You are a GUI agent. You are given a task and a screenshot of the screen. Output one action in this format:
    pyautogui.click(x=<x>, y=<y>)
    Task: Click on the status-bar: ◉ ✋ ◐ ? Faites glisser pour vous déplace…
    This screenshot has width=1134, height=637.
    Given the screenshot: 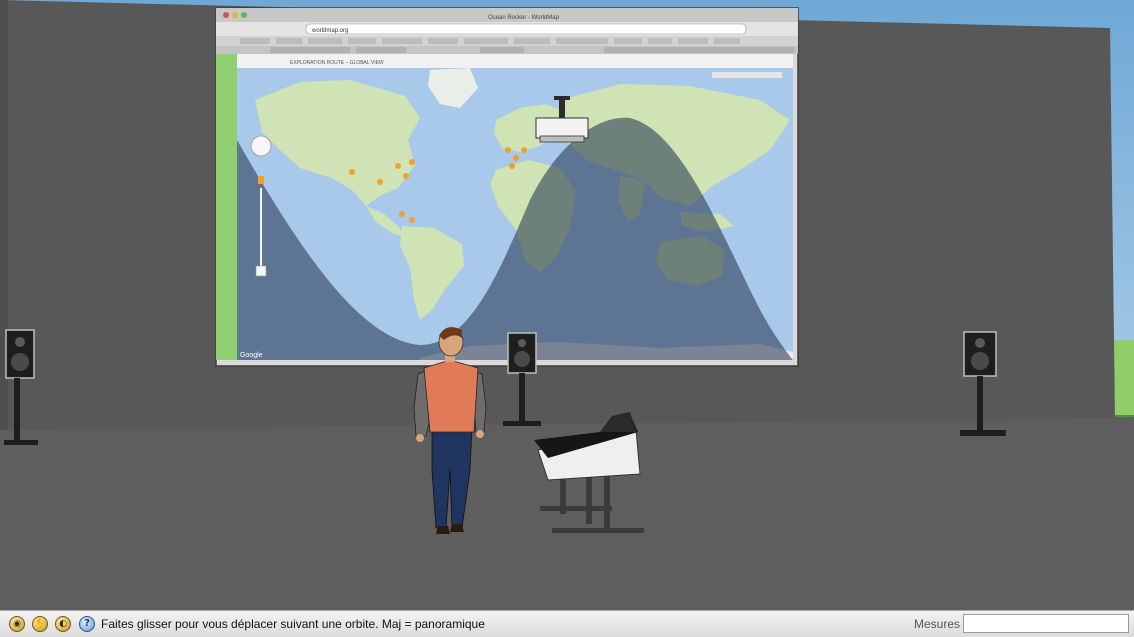 What is the action you would take?
    pyautogui.click(x=567, y=623)
    